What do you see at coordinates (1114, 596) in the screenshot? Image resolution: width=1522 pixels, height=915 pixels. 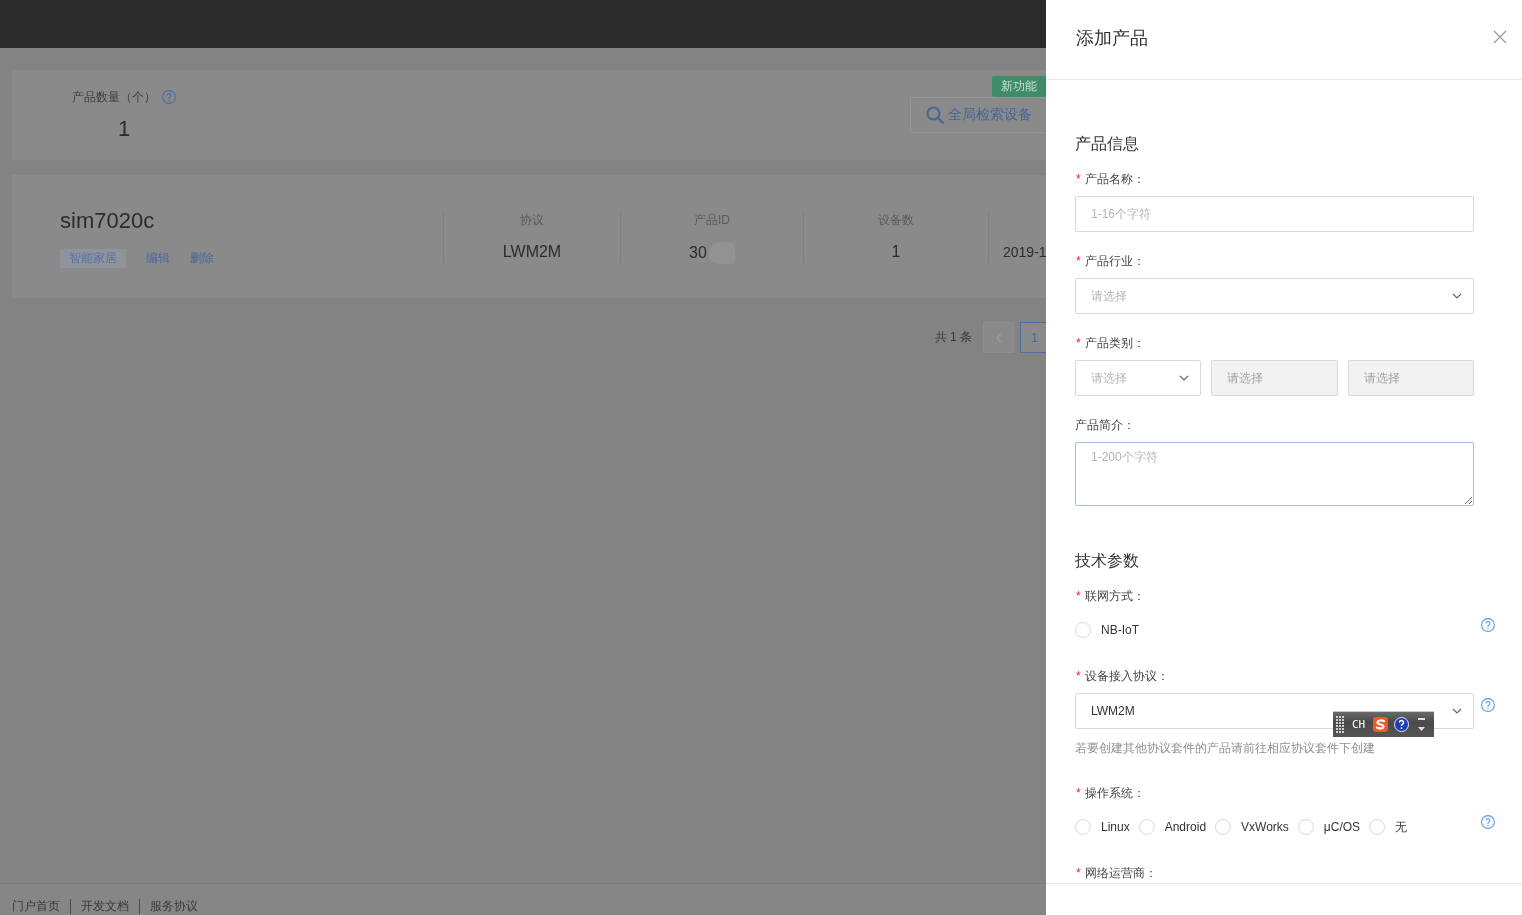 I see `field-label: 联网方式：` at bounding box center [1114, 596].